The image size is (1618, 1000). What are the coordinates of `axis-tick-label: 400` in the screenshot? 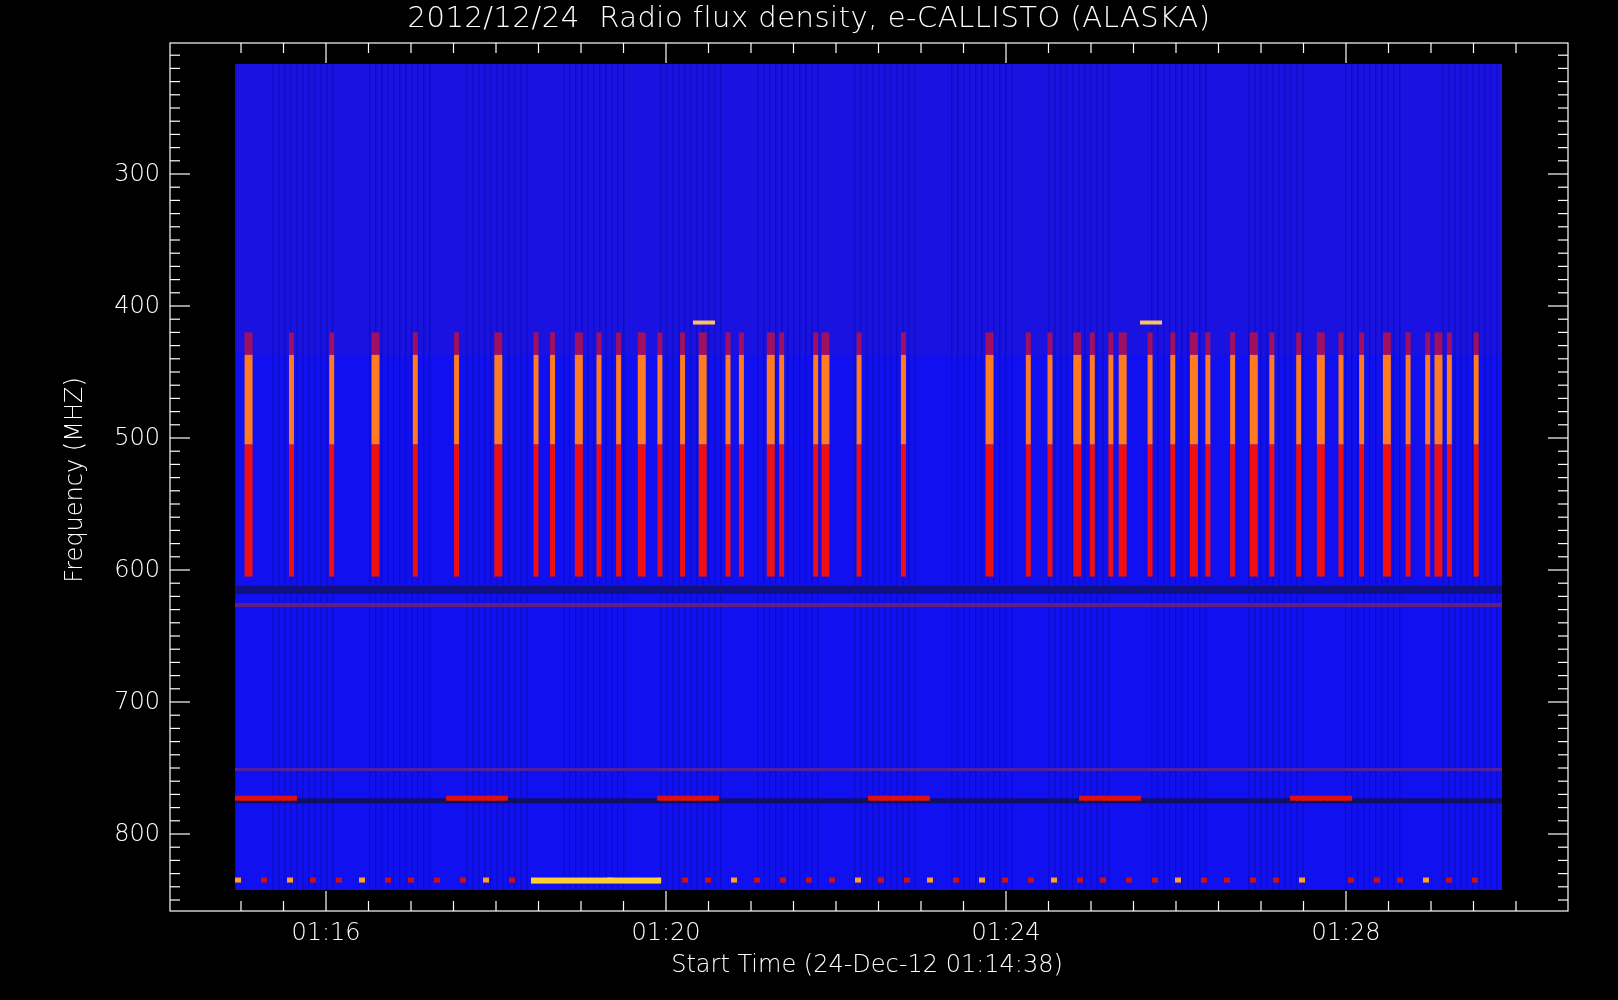 It's located at (136, 305).